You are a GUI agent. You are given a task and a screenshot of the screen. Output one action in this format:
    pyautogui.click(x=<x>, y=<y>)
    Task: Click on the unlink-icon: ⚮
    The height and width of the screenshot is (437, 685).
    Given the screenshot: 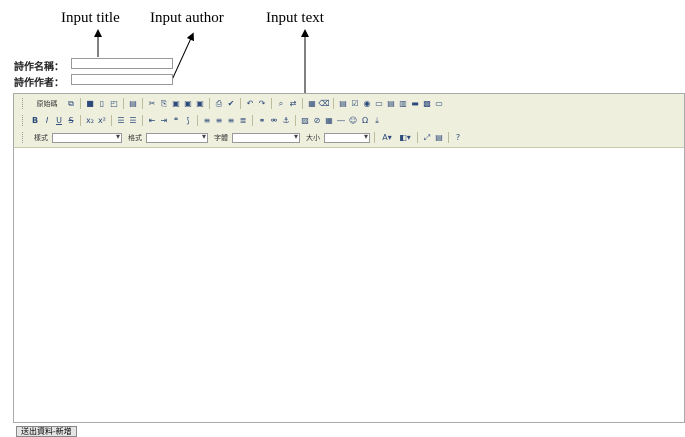 What is the action you would take?
    pyautogui.click(x=274, y=121)
    